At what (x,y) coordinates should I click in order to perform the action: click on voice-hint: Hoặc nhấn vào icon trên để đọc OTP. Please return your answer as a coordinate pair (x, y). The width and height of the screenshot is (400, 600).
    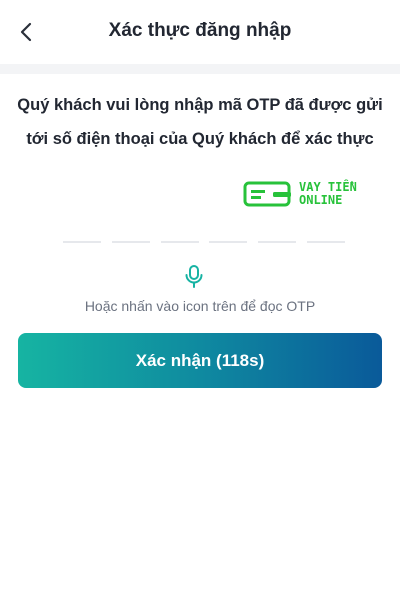
    Looking at the image, I should click on (200, 306).